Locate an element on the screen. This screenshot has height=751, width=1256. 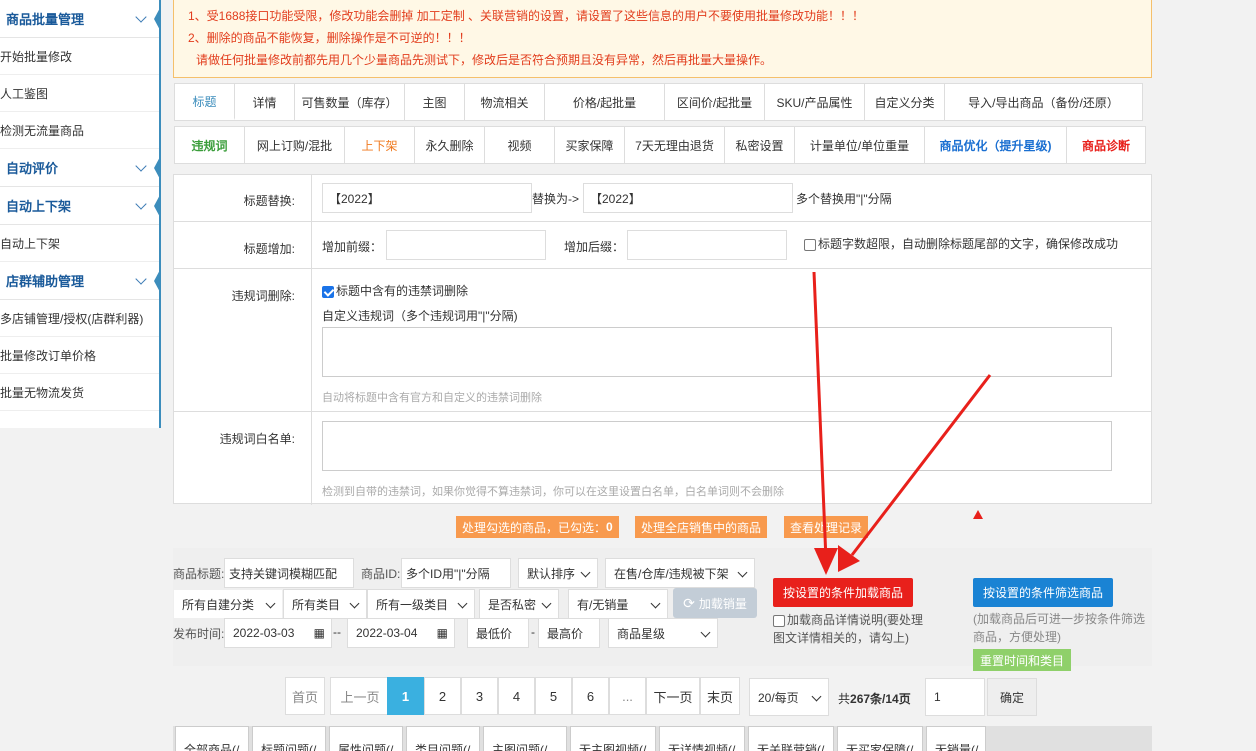
tab-logistics: 物流相关 is located at coordinates (505, 102).